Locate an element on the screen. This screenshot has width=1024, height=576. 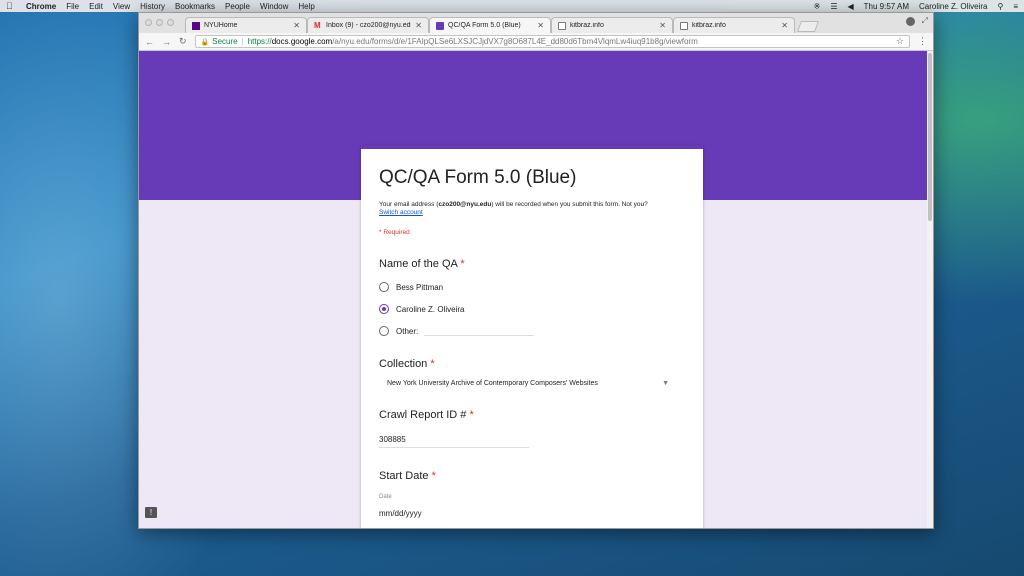
tab-kitbraz-2: kitbraz.info ✕ is located at coordinates (734, 25).